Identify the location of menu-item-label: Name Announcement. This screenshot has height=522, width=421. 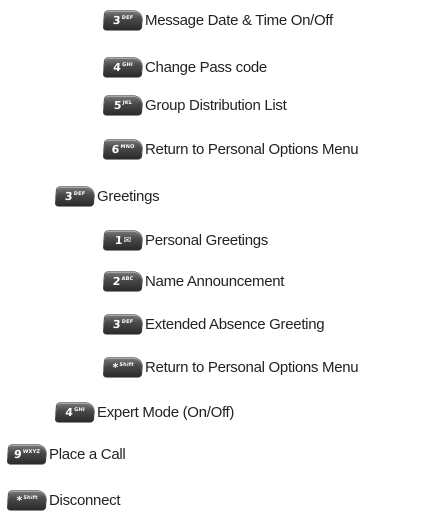
(215, 281).